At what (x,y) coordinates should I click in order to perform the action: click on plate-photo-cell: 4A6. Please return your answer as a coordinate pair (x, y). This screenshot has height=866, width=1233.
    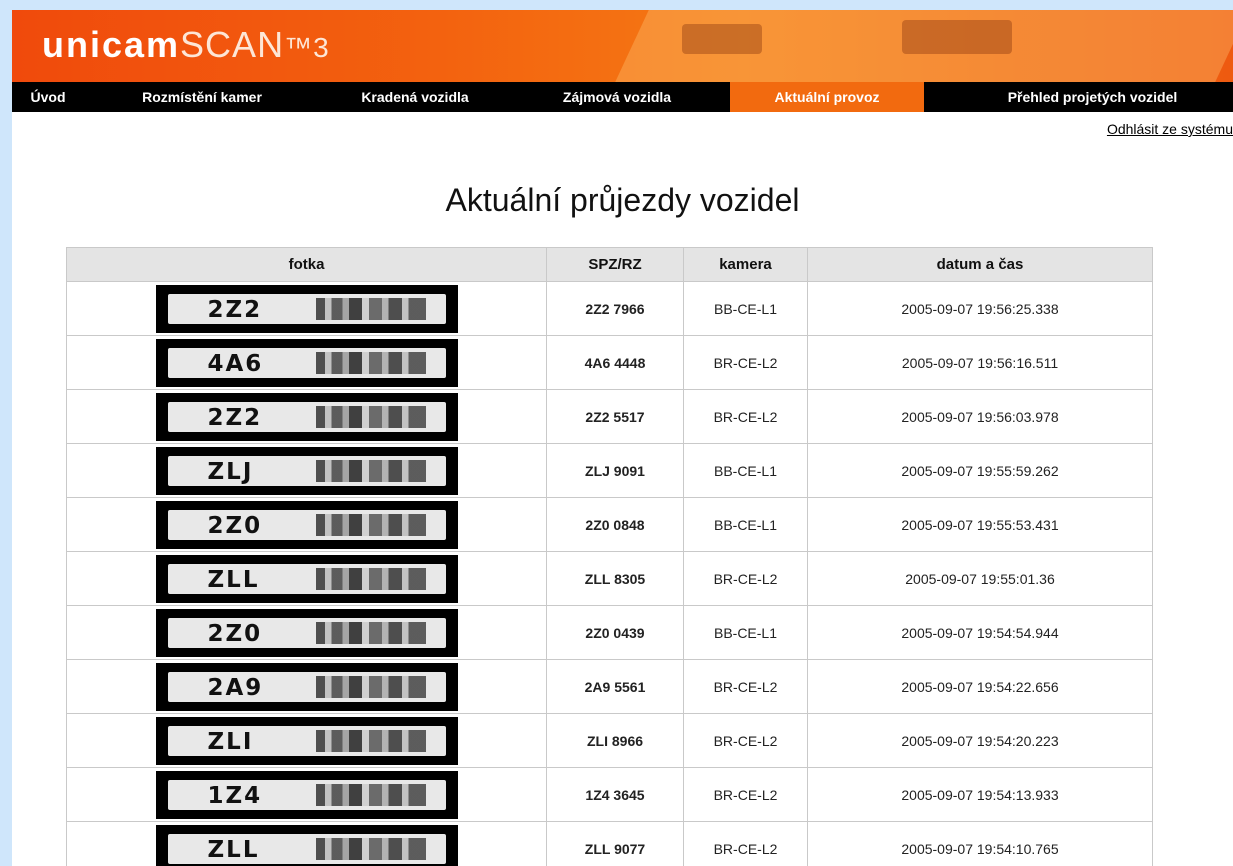
    Looking at the image, I should click on (306, 362).